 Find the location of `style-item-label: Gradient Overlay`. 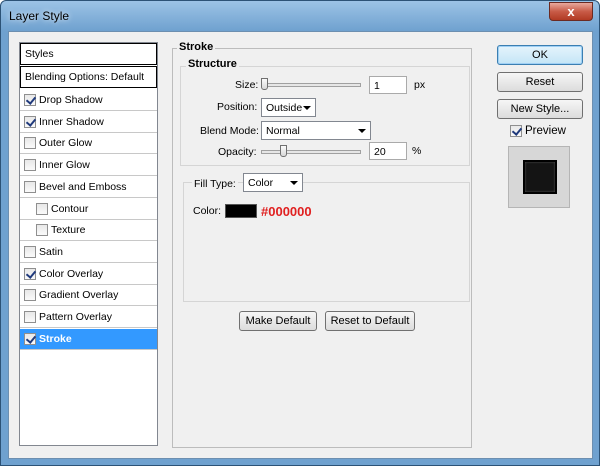

style-item-label: Gradient Overlay is located at coordinates (79, 295).